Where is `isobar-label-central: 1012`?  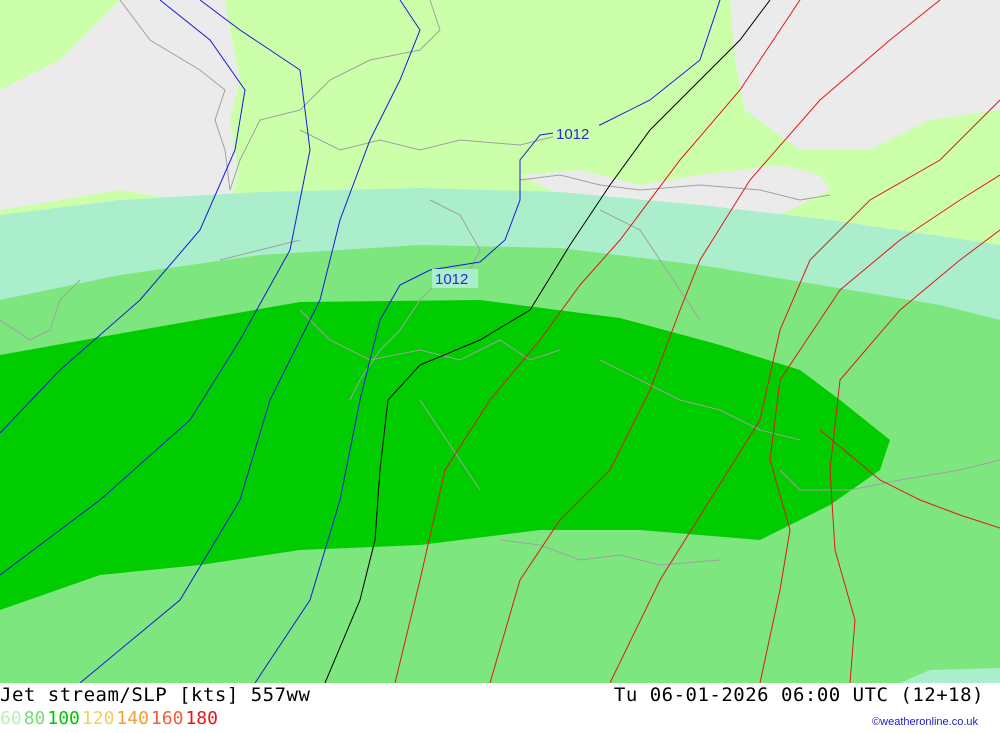
isobar-label-central: 1012 is located at coordinates (451, 279).